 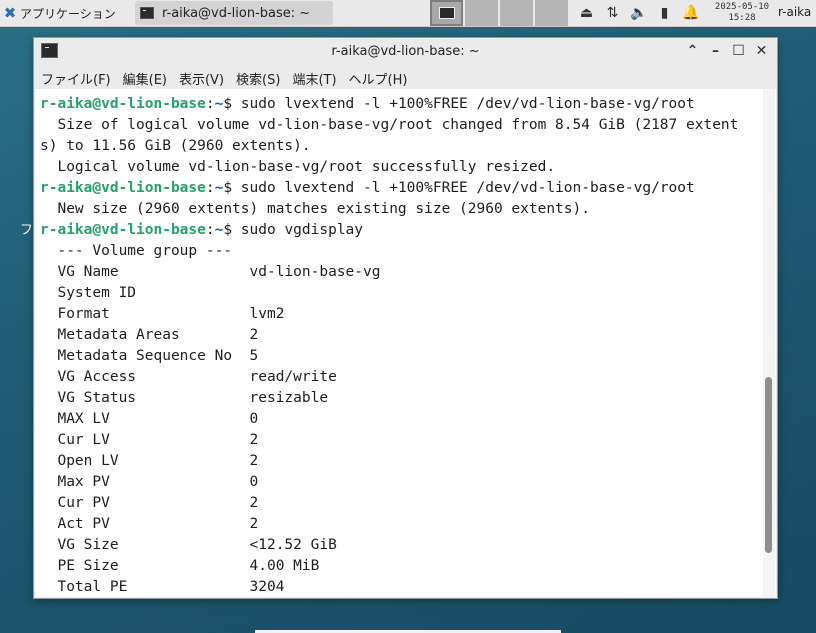 I want to click on menu-bar: ファイル(F) 編集(E) 表示(V) 検索(S) 端末(T) ヘルプ(H), so click(x=405, y=78).